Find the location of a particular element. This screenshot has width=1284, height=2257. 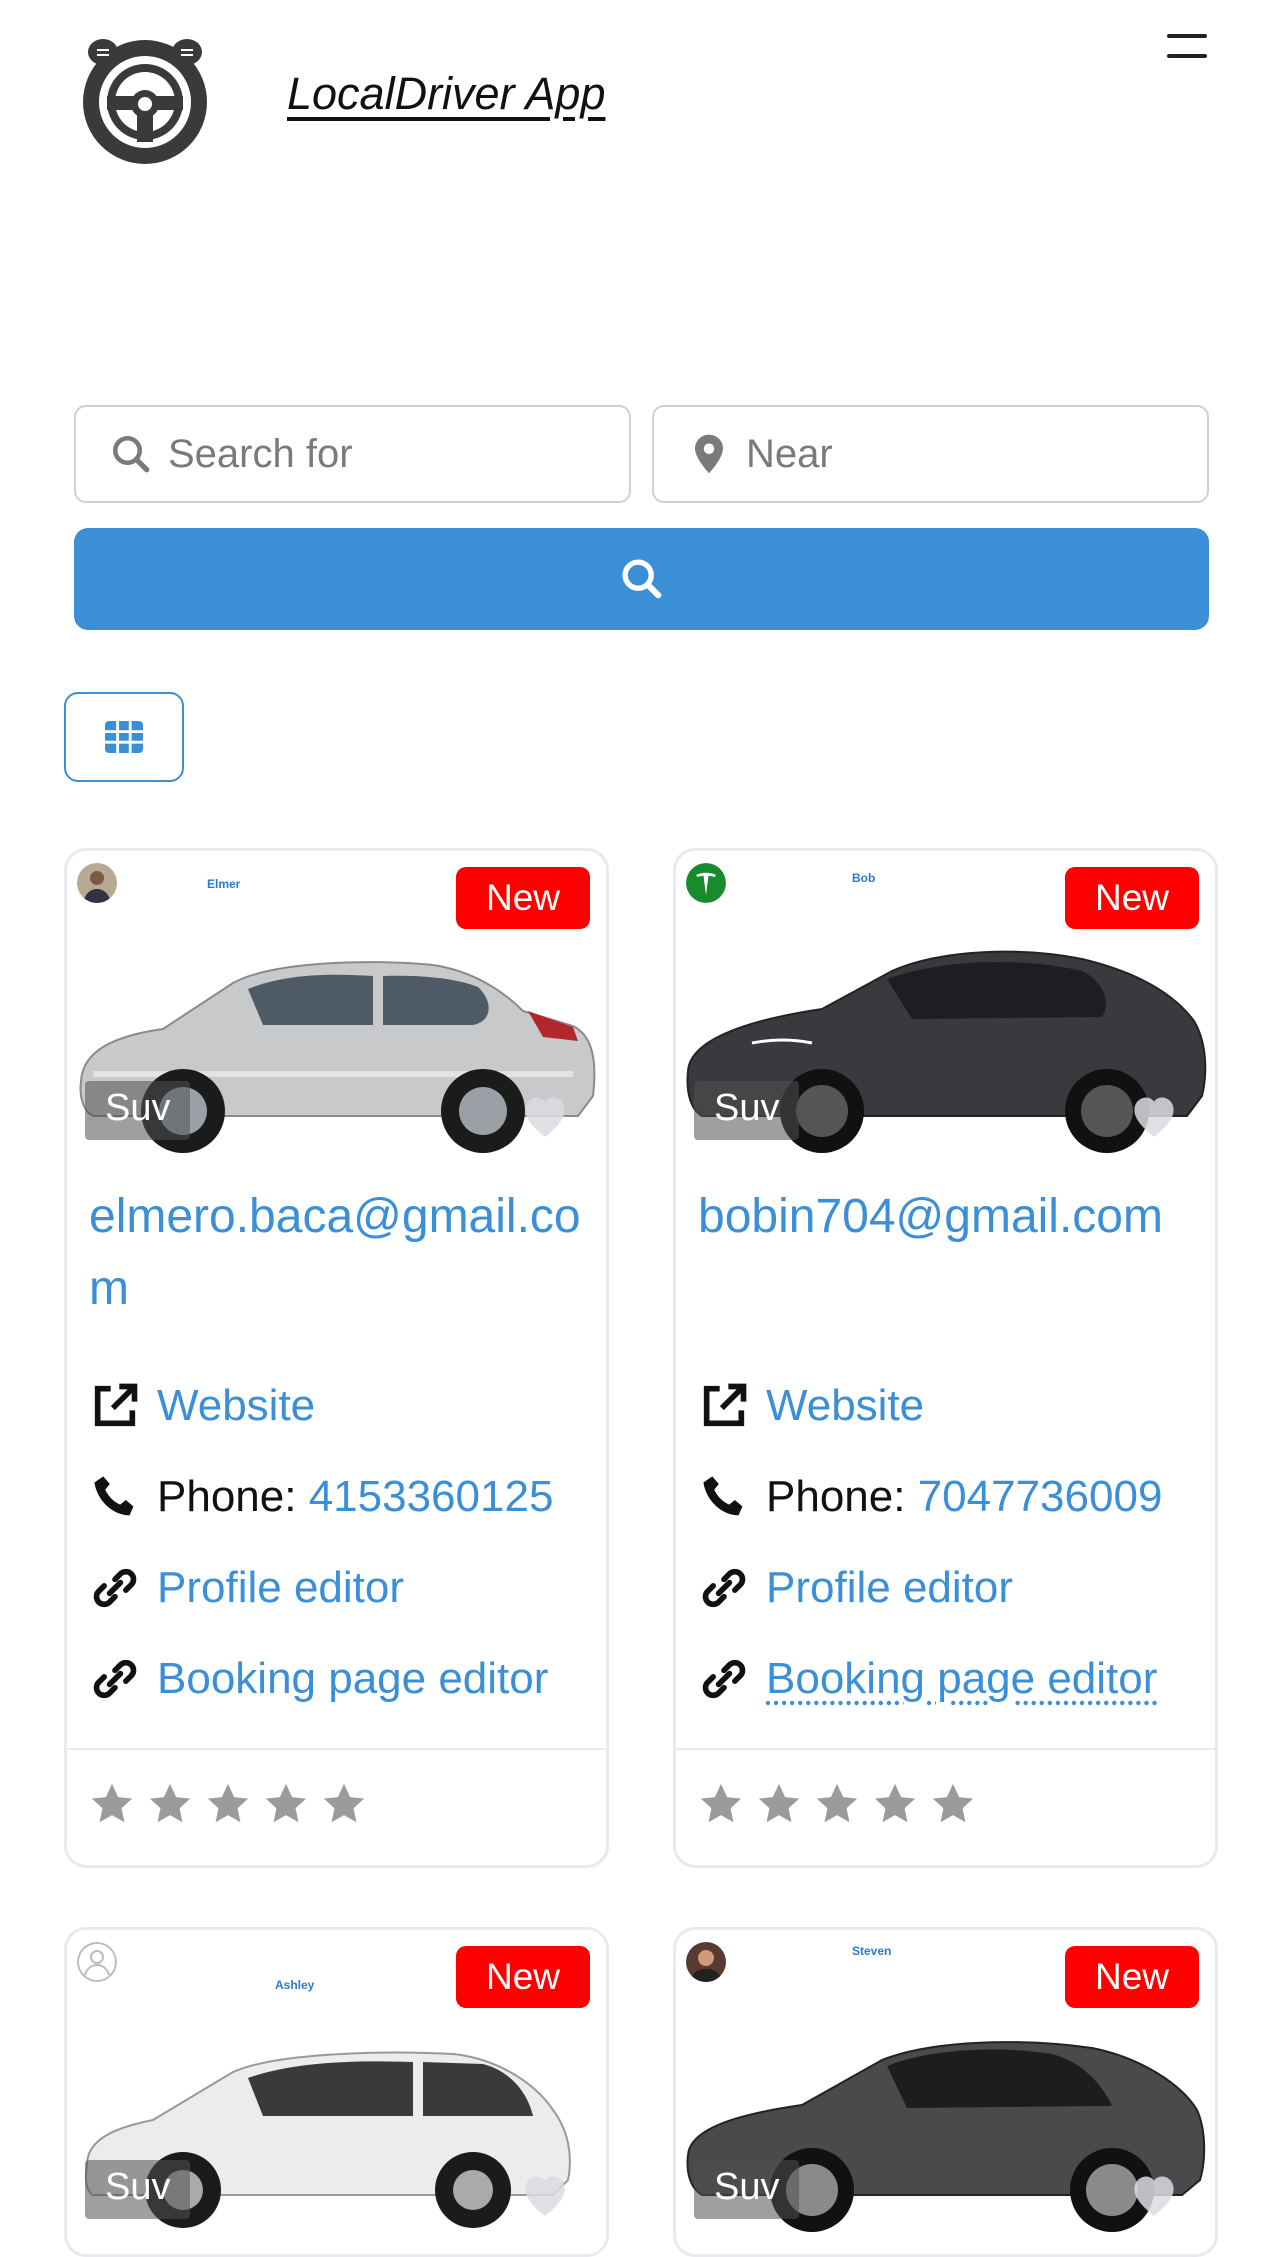

card-image: Steven New Suv is located at coordinates (945, 2085).